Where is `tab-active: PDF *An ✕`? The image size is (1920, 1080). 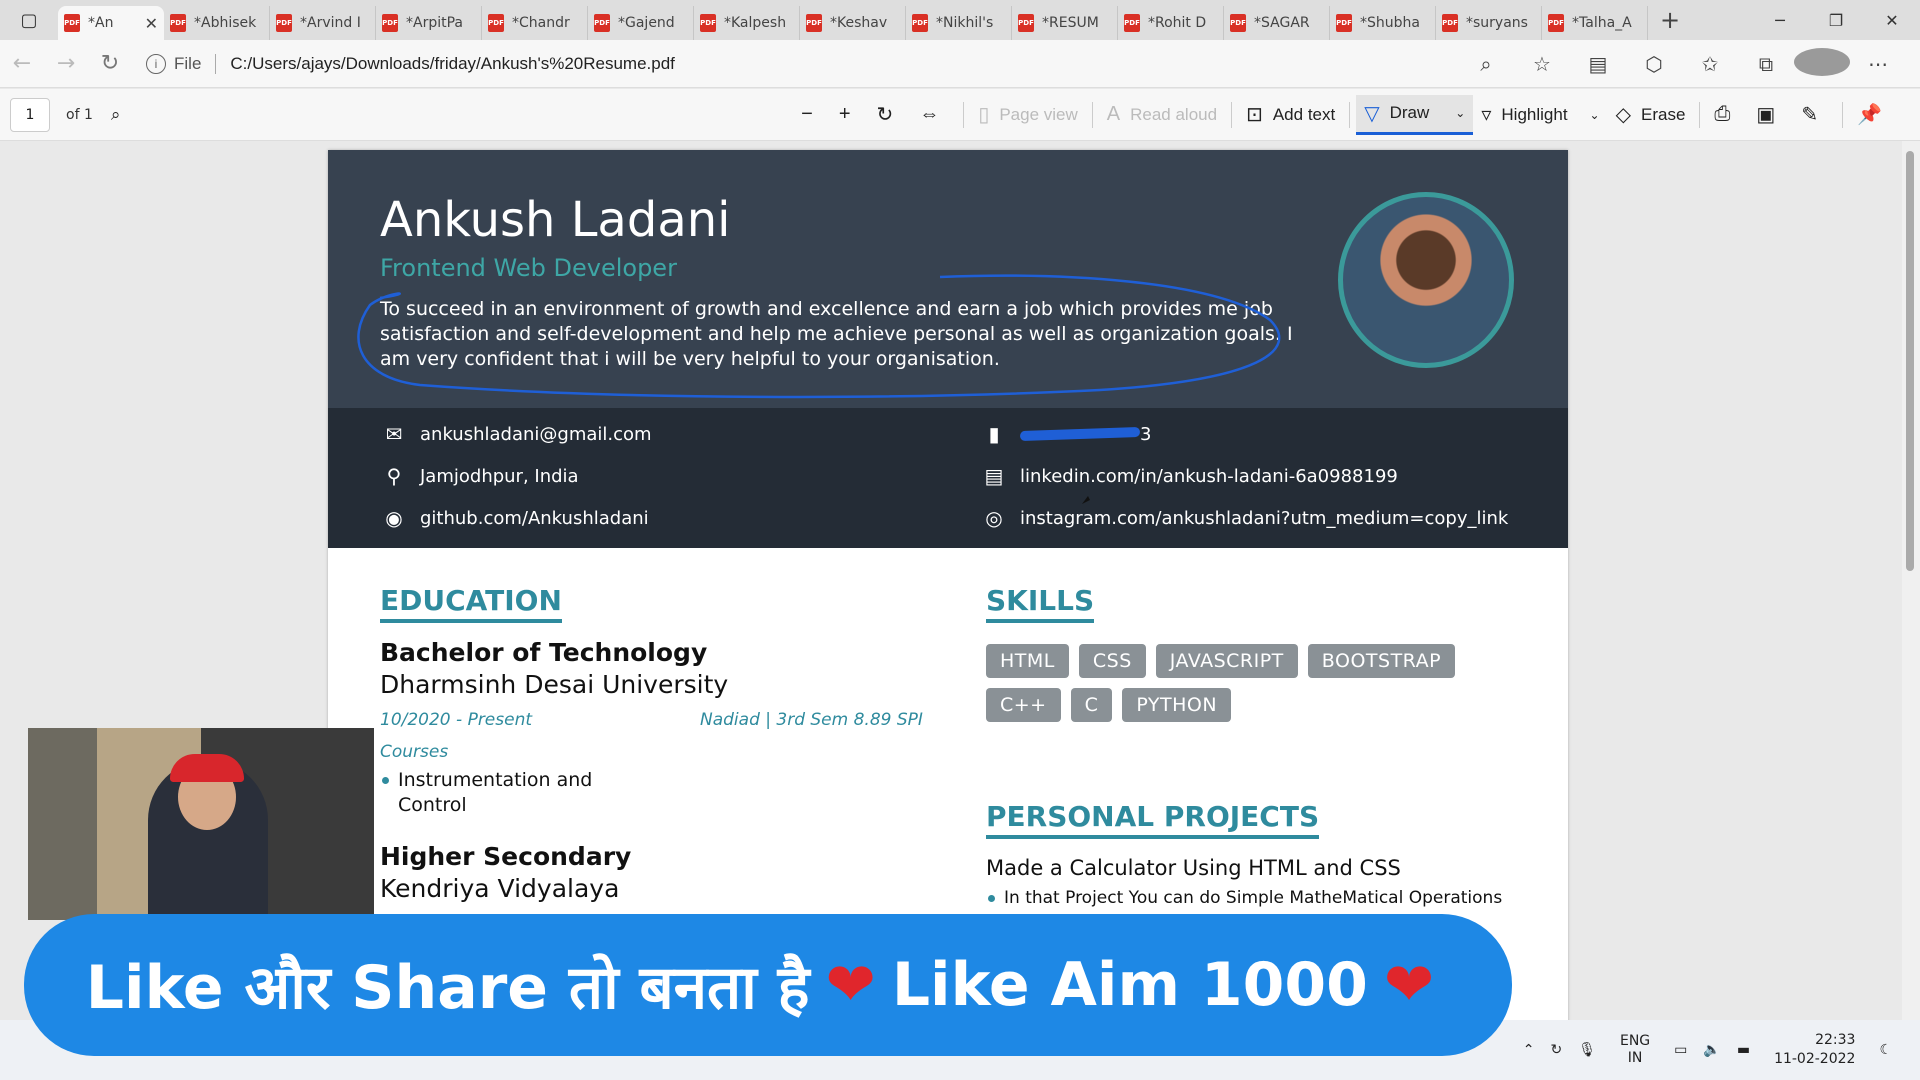 tab-active: PDF *An ✕ is located at coordinates (111, 23).